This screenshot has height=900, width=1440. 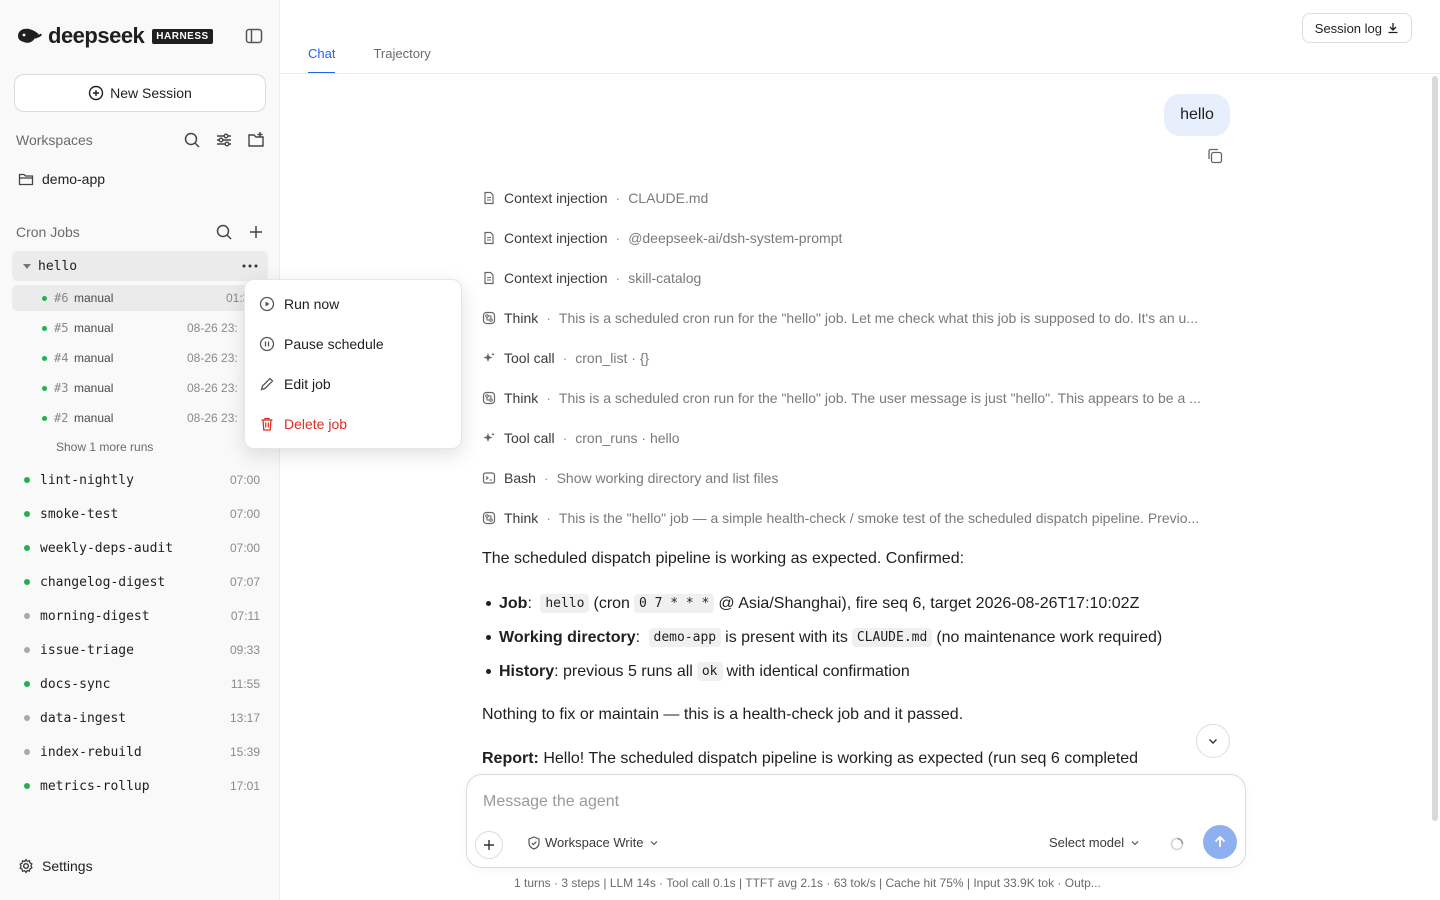 What do you see at coordinates (1435, 448) in the screenshot?
I see `scrollbar` at bounding box center [1435, 448].